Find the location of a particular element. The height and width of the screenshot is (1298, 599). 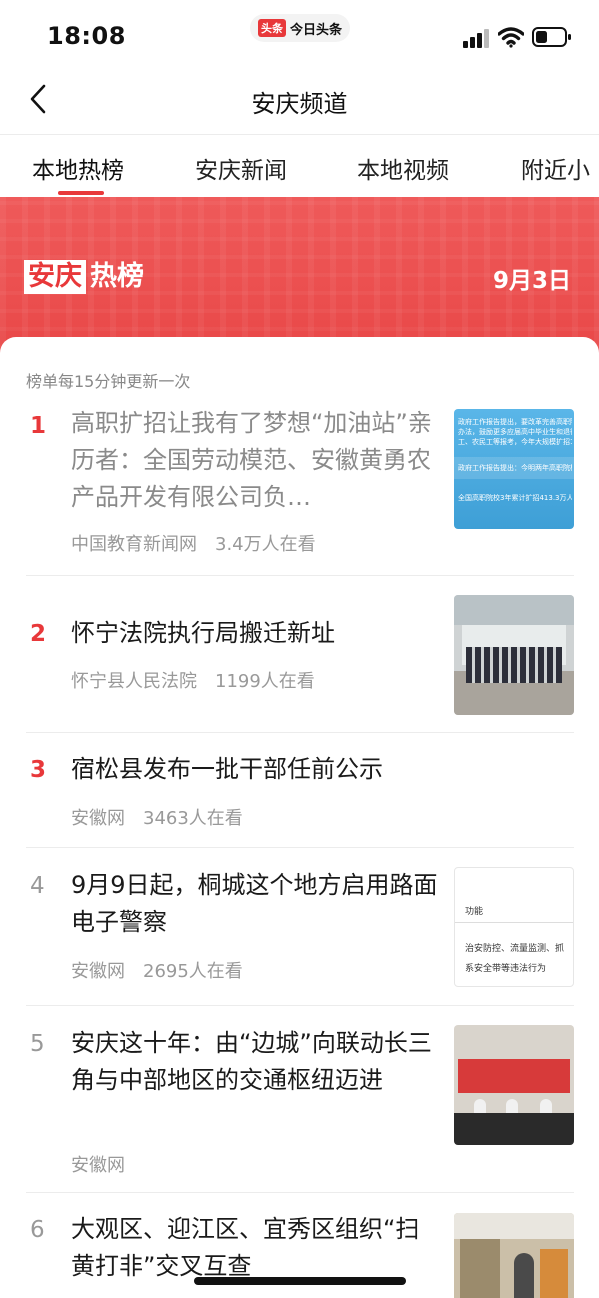

item-views: 2695人在看 is located at coordinates (193, 971).